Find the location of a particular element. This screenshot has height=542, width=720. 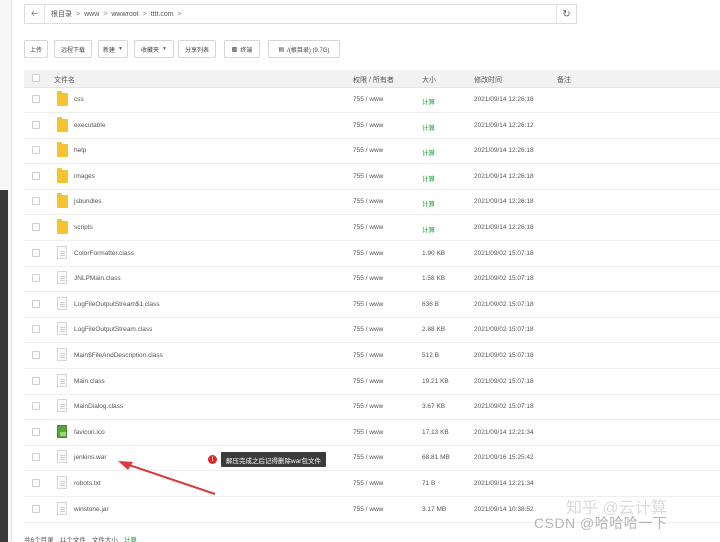

favorites-button: 收藏夹 ▼ is located at coordinates (154, 49).